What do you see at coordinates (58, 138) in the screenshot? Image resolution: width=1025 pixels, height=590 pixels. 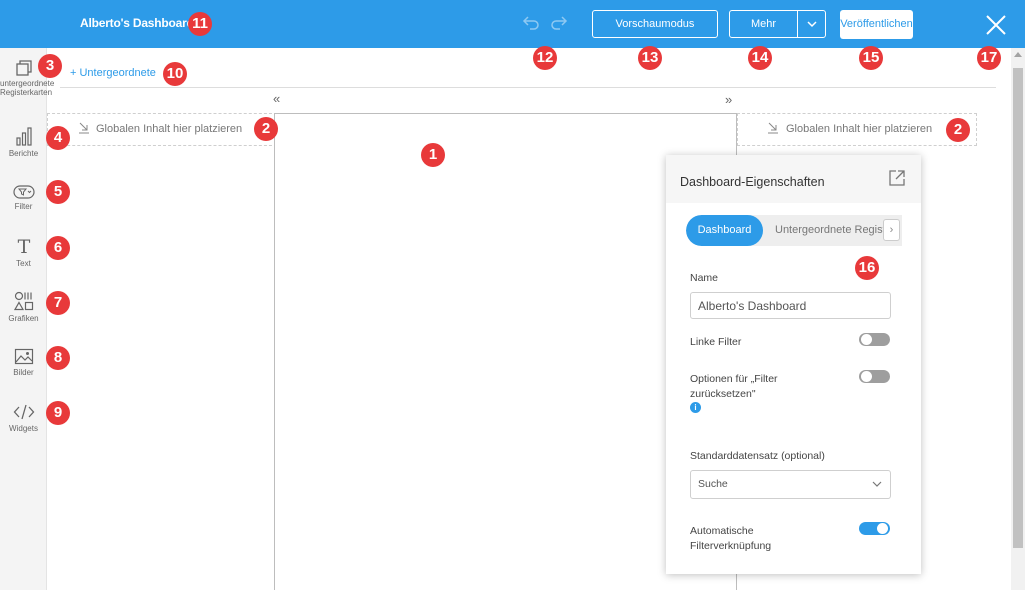 I see `callout-badge: 4` at bounding box center [58, 138].